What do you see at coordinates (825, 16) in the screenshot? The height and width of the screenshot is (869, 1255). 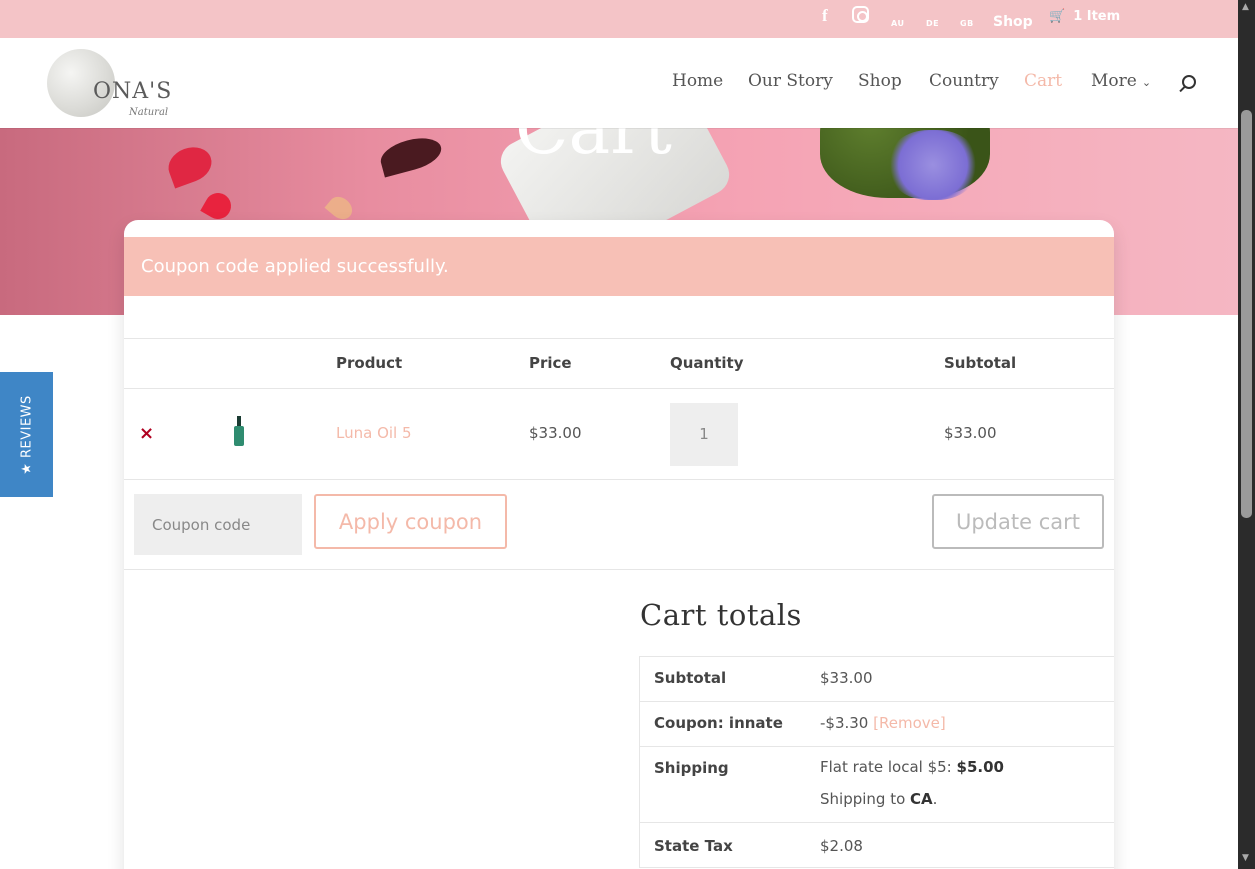 I see `facebook-icon: f` at bounding box center [825, 16].